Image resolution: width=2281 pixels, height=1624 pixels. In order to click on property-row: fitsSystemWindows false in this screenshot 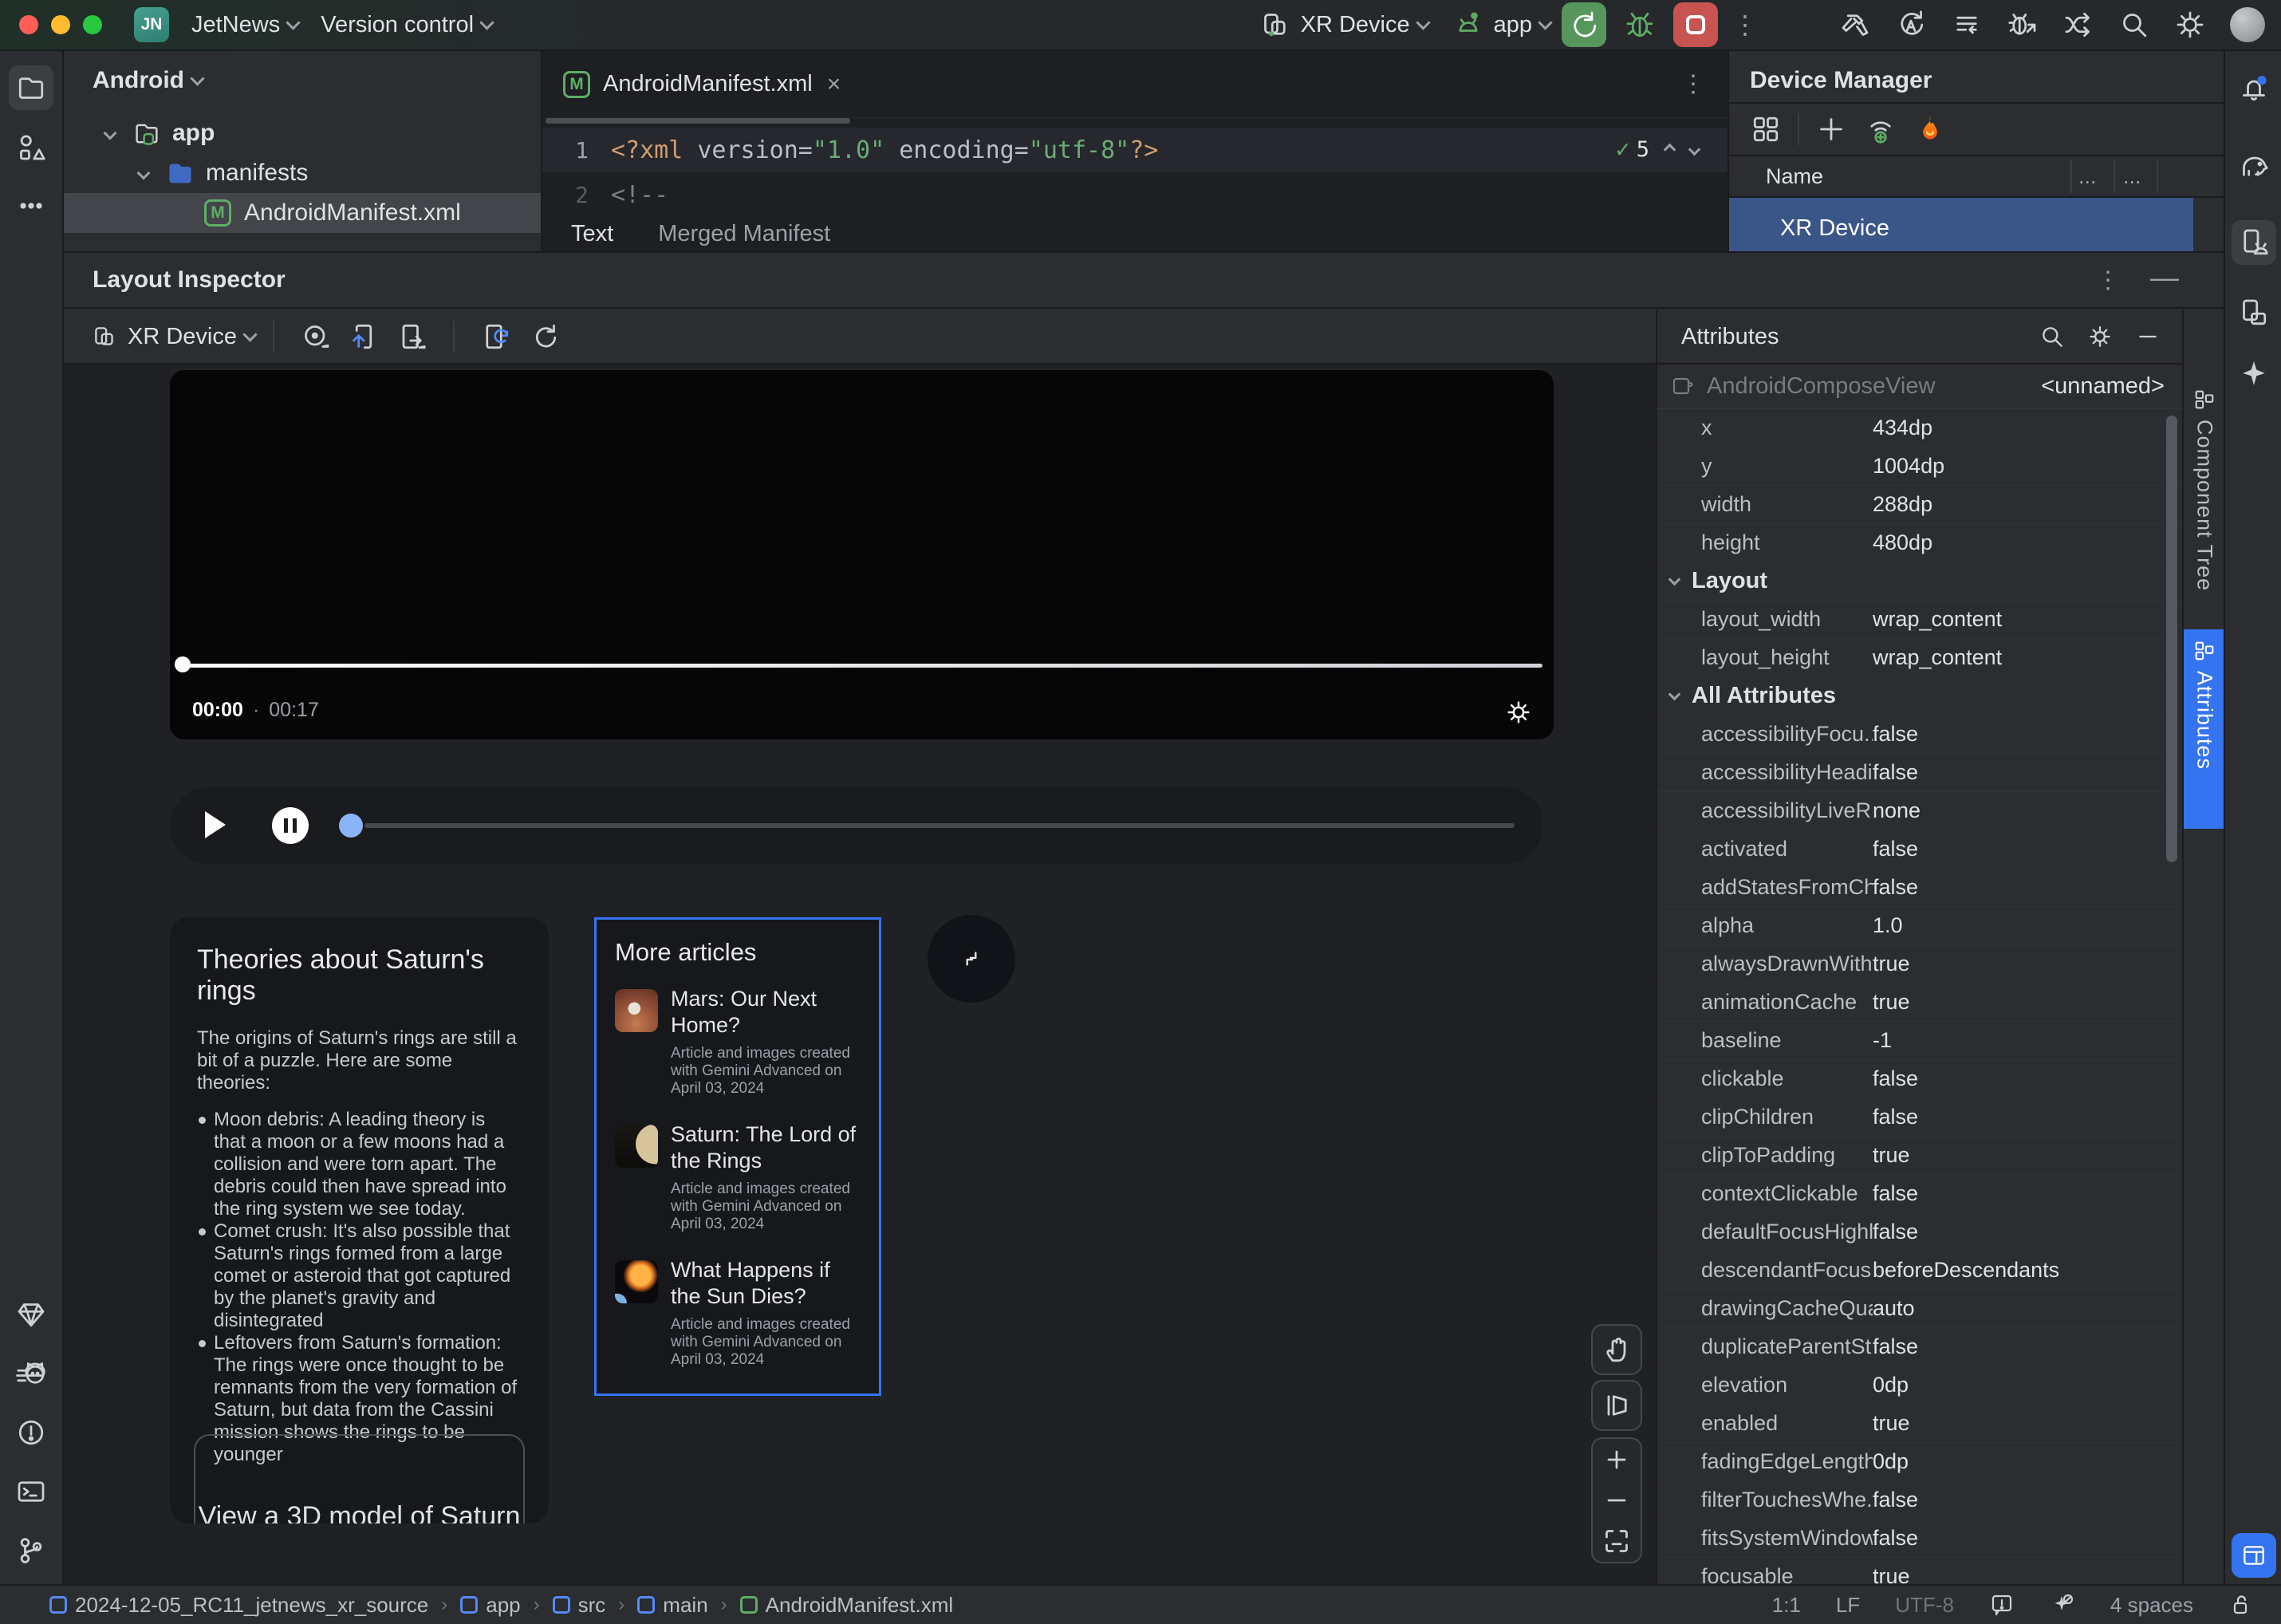, I will do `click(1920, 1539)`.